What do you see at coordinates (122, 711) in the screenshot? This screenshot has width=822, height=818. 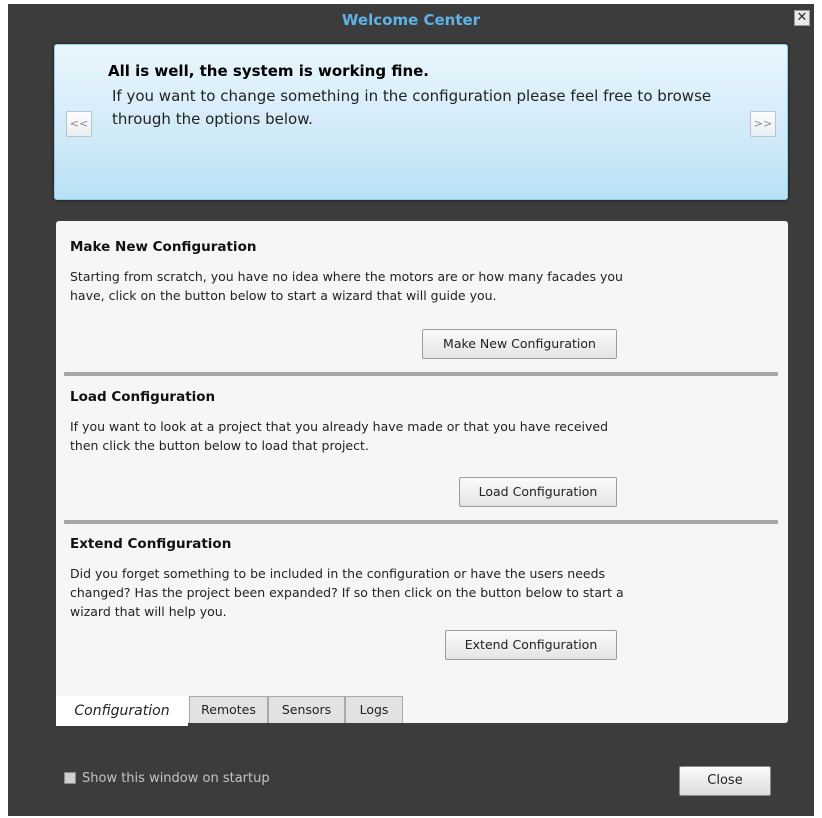 I see `tab-configuration: Configuration` at bounding box center [122, 711].